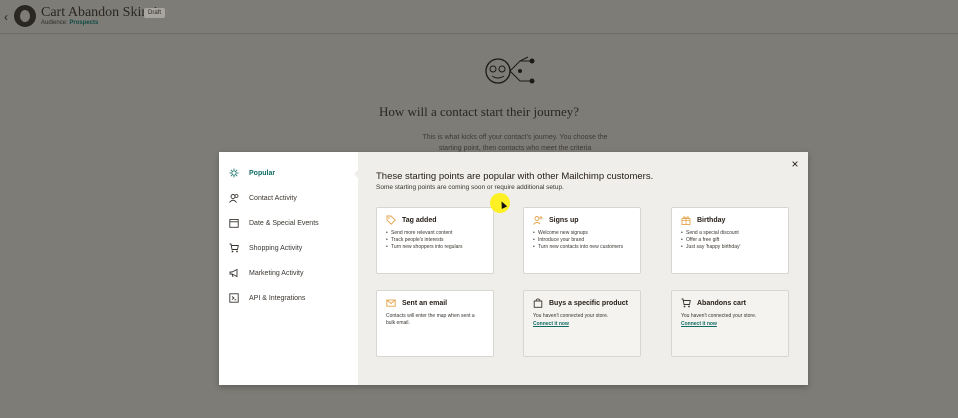  What do you see at coordinates (730, 233) in the screenshot?
I see `list-item: Send a special discount` at bounding box center [730, 233].